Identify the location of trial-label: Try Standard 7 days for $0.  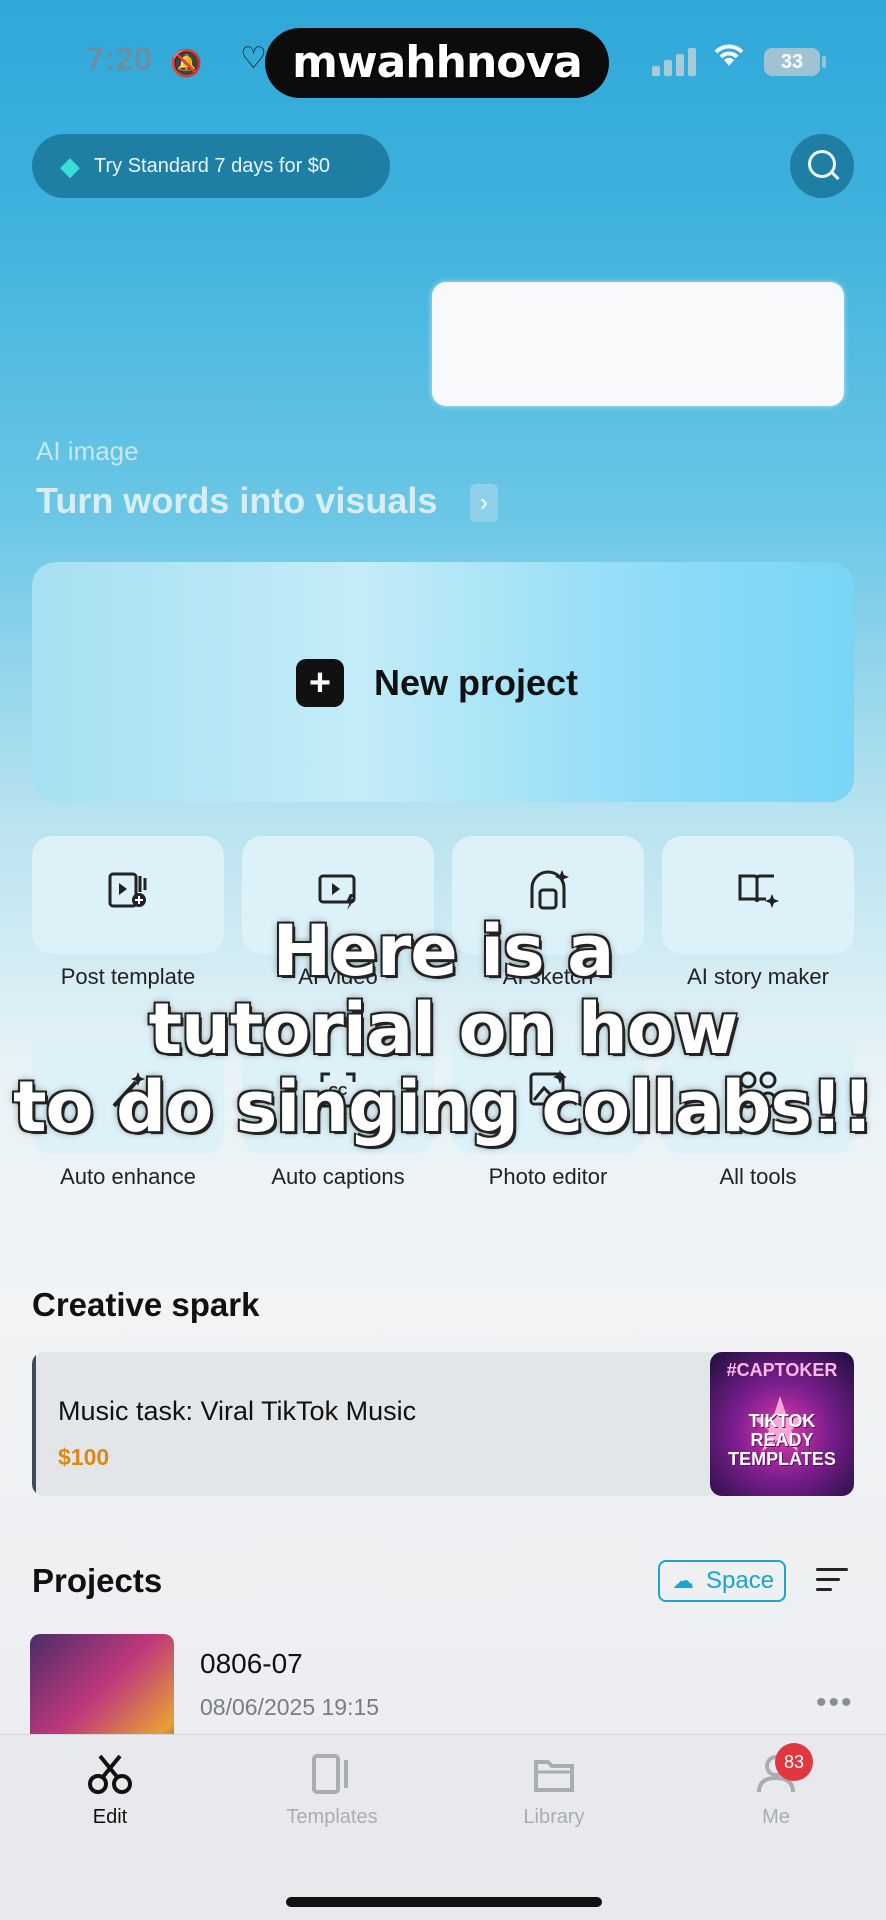
(212, 165).